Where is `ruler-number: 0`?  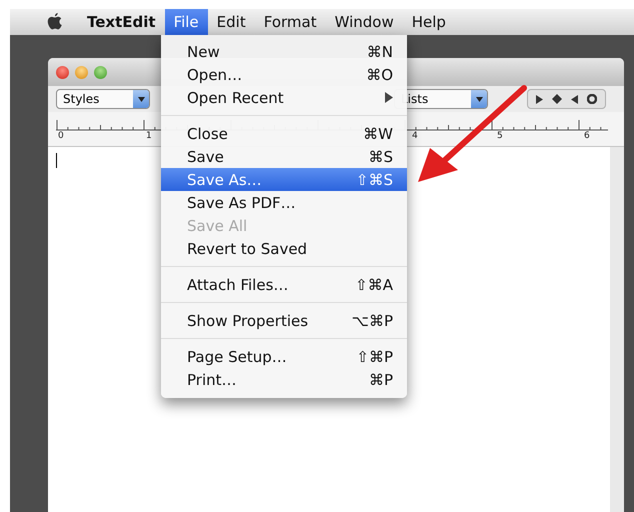 ruler-number: 0 is located at coordinates (61, 136).